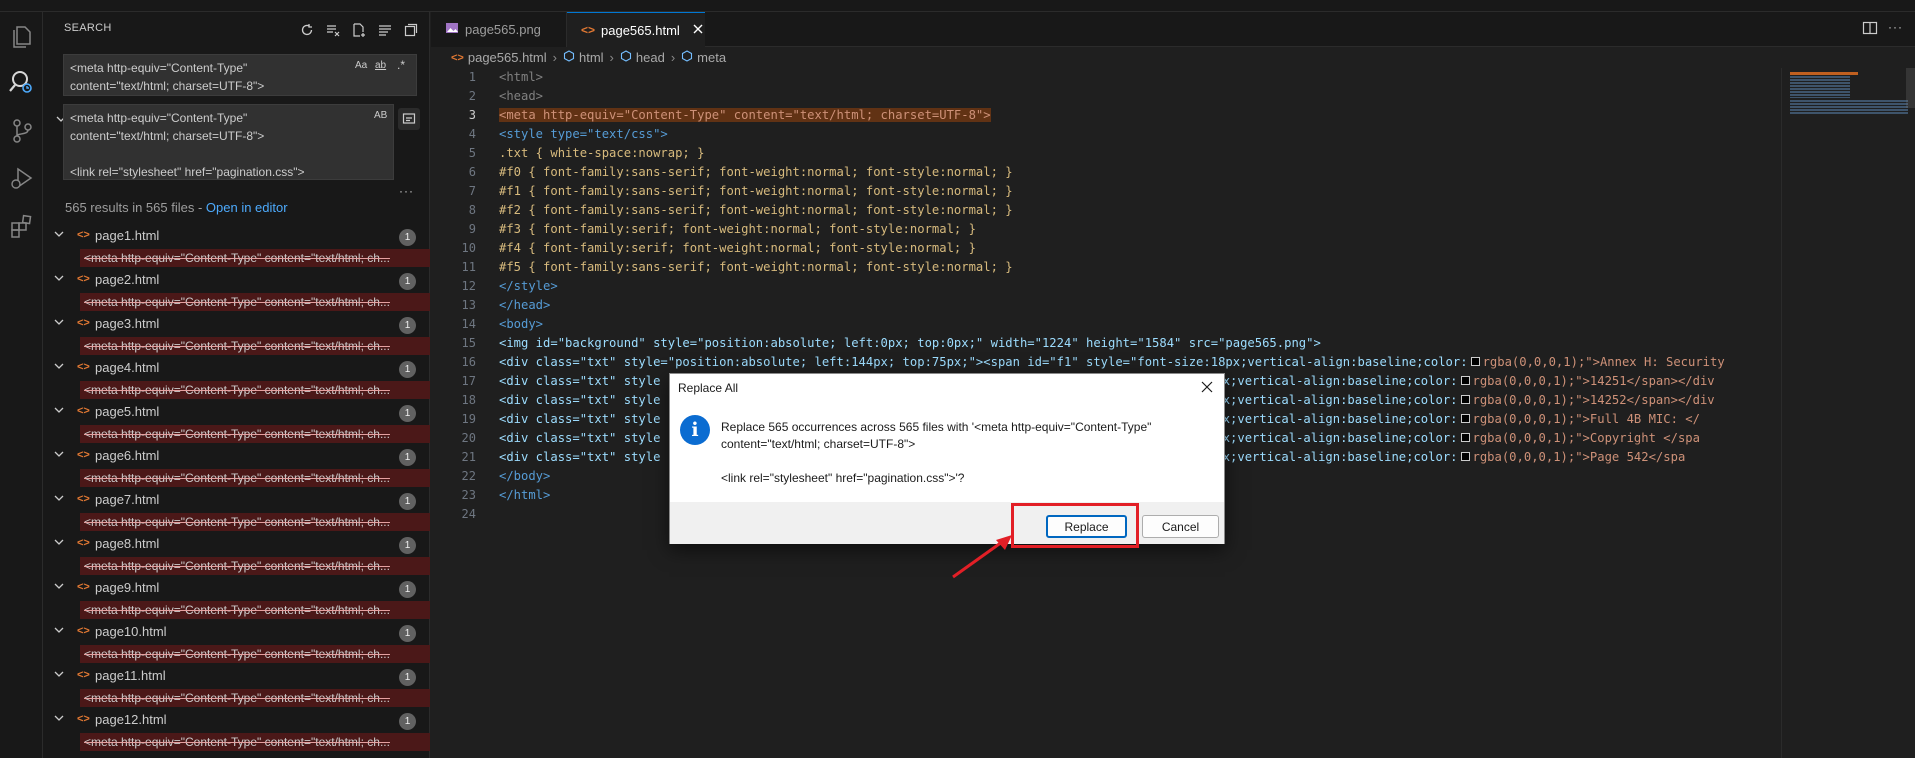 This screenshot has width=1915, height=758. I want to click on result-file-row: <> page7.html 1, so click(236, 500).